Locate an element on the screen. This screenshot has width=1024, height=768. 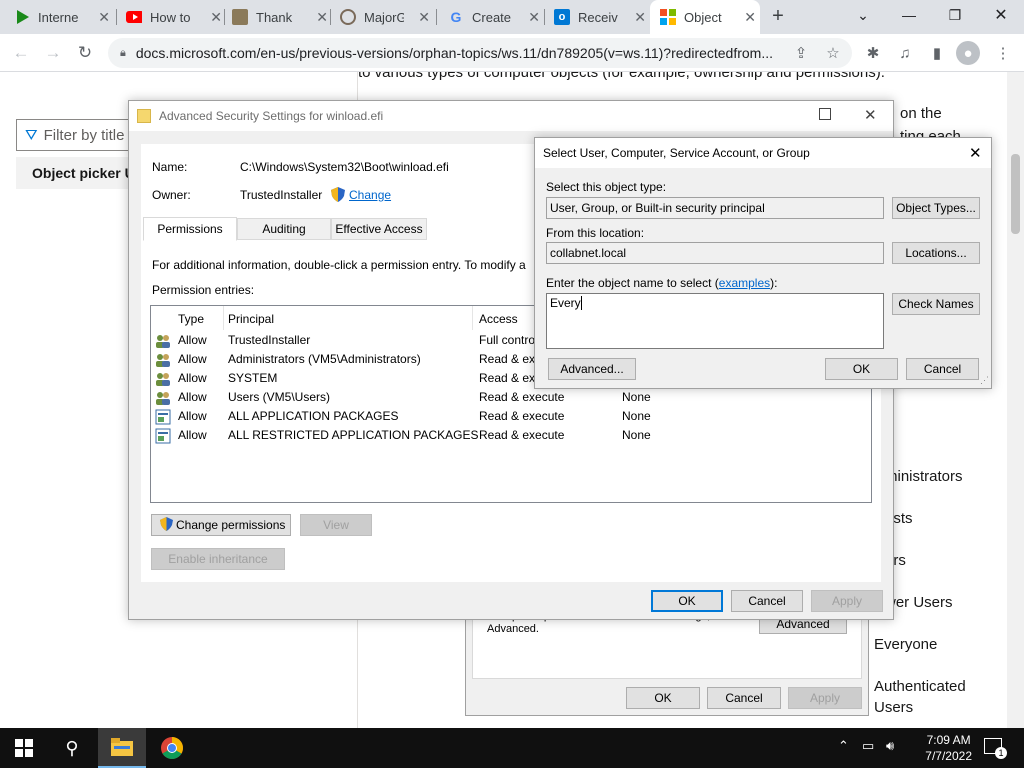
menu-kebab-icon: ⋮ is located at coordinates (1003, 53).